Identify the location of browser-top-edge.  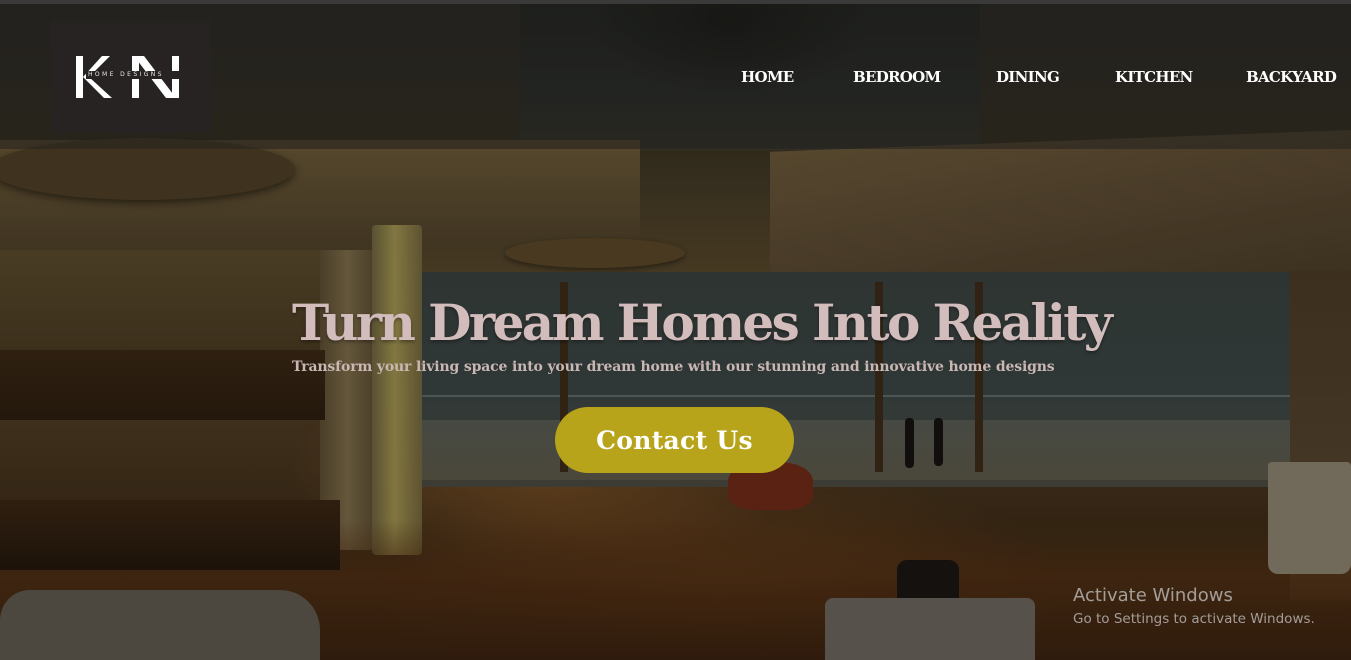
(675, 2).